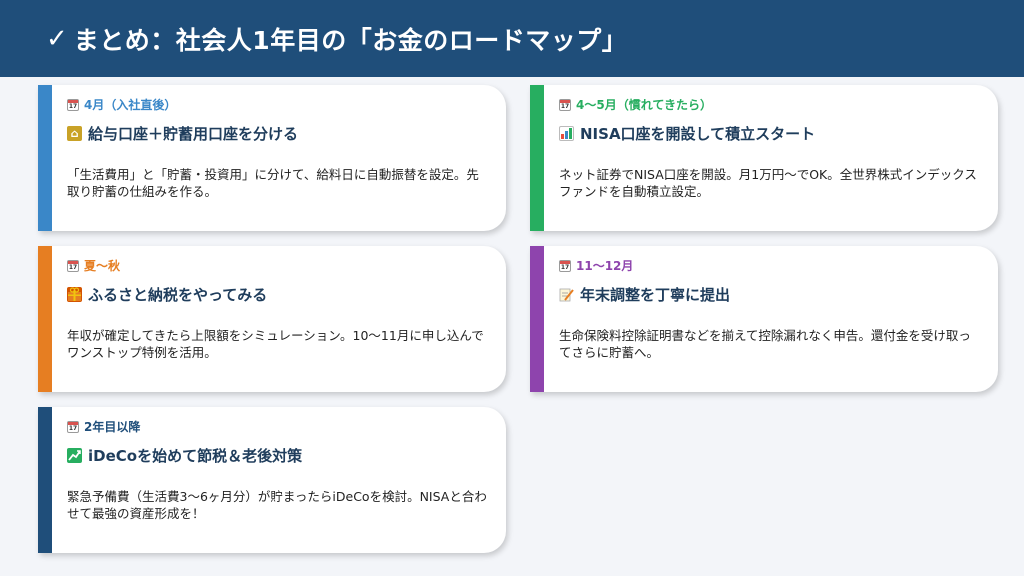 This screenshot has height=576, width=1024. What do you see at coordinates (102, 266) in the screenshot?
I see `card-period-label: 夏〜秋` at bounding box center [102, 266].